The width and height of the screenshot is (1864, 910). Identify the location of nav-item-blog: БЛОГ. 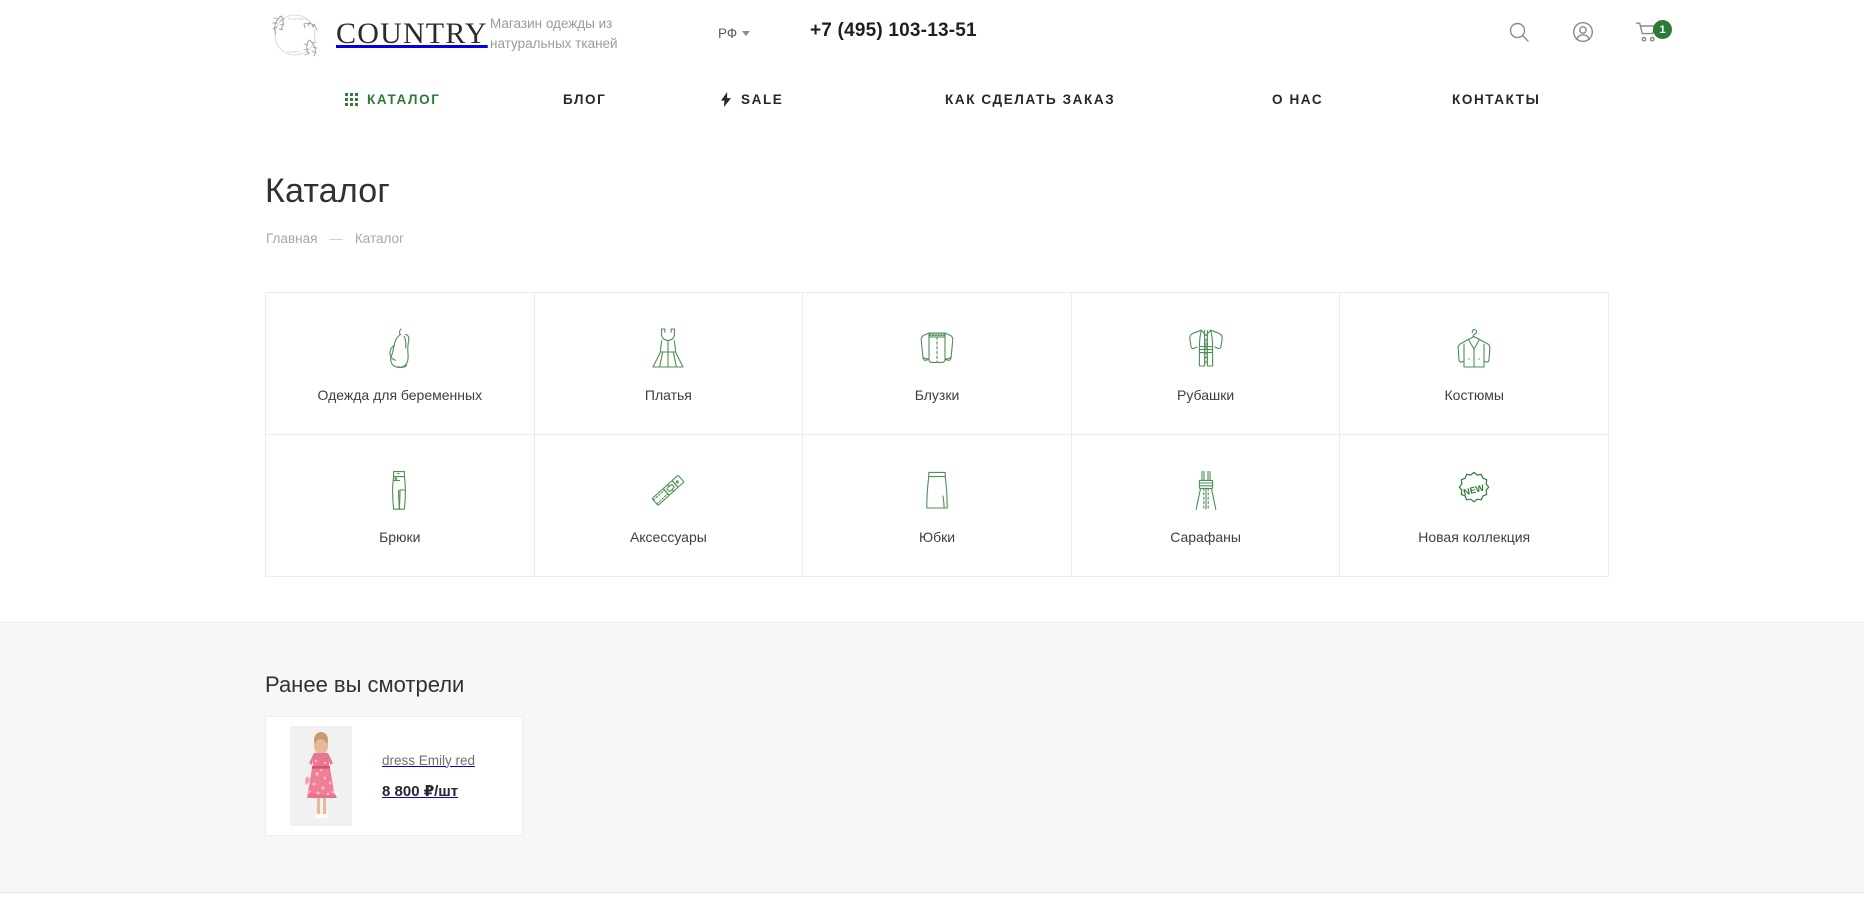
(584, 99).